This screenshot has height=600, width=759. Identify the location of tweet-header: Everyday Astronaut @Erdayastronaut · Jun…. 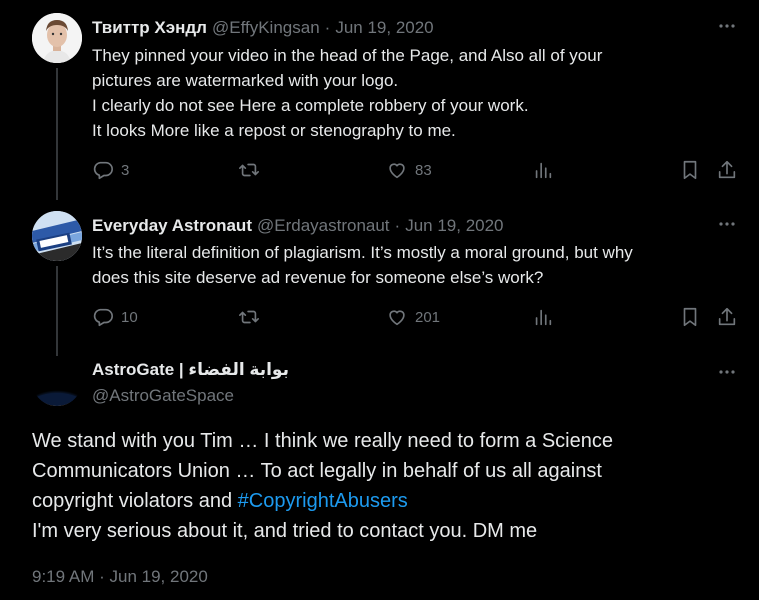
(298, 226).